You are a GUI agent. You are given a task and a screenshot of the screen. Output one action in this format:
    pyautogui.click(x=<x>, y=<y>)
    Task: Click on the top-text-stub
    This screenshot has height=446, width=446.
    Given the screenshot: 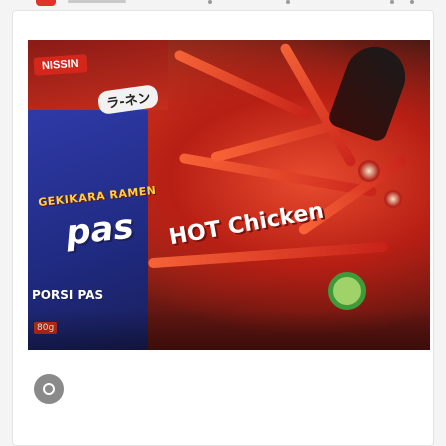 What is the action you would take?
    pyautogui.click(x=97, y=1)
    